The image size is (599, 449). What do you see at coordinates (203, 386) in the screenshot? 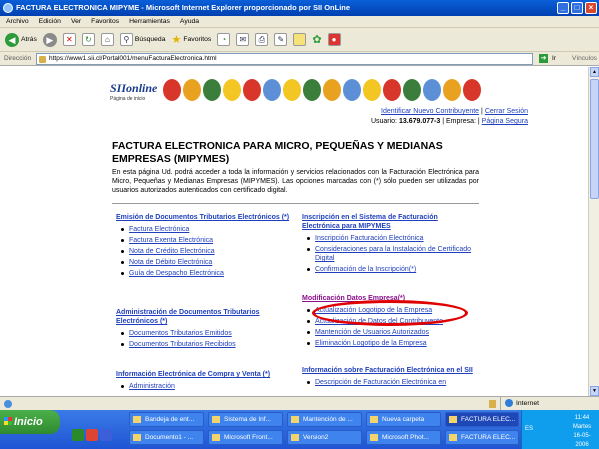
I see `link-administracion: Administración` at bounding box center [203, 386].